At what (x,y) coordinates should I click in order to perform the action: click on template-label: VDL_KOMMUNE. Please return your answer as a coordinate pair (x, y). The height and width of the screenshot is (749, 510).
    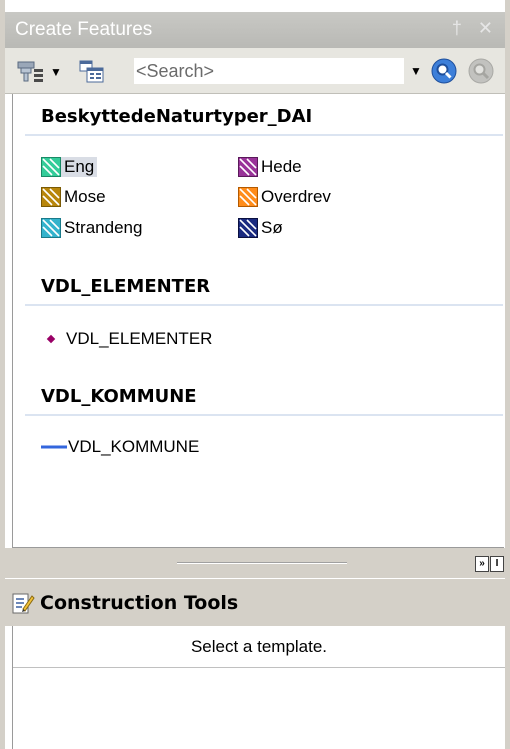
    Looking at the image, I should click on (134, 446).